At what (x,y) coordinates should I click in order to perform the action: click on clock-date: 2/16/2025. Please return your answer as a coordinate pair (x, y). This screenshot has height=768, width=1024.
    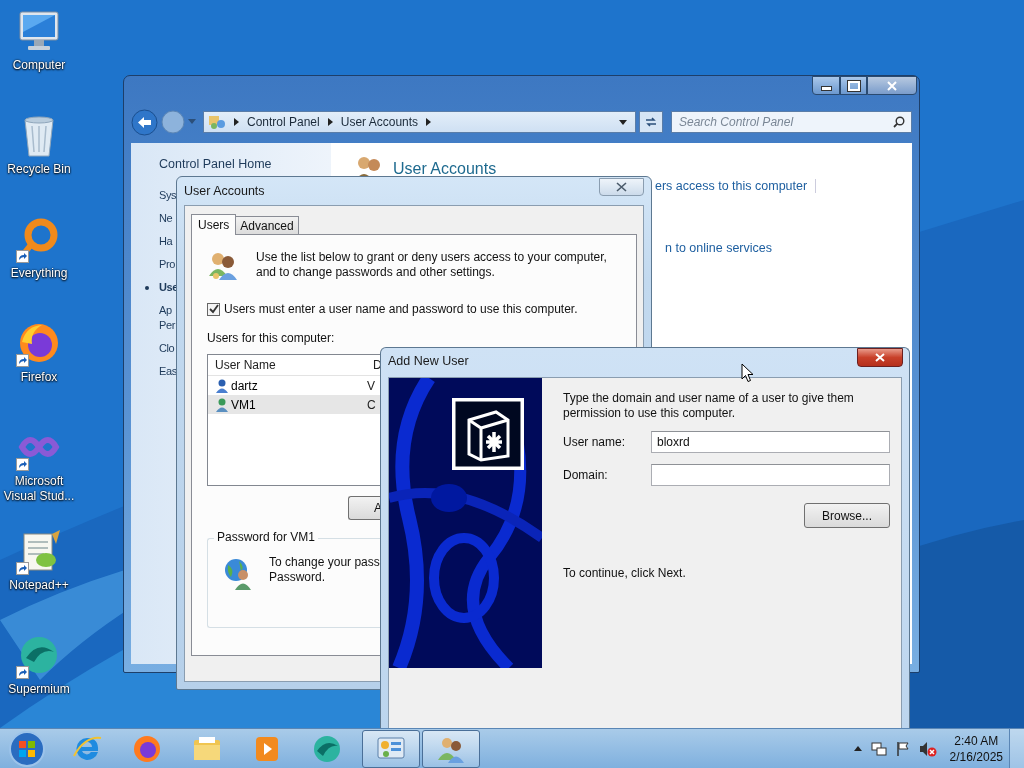
    Looking at the image, I should click on (976, 756).